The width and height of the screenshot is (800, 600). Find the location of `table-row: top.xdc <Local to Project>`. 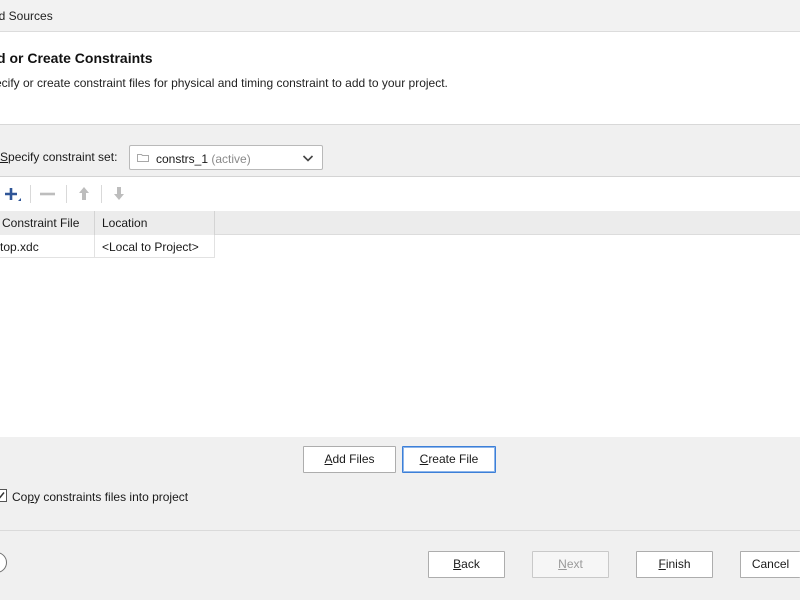

table-row: top.xdc <Local to Project> is located at coordinates (107, 246).